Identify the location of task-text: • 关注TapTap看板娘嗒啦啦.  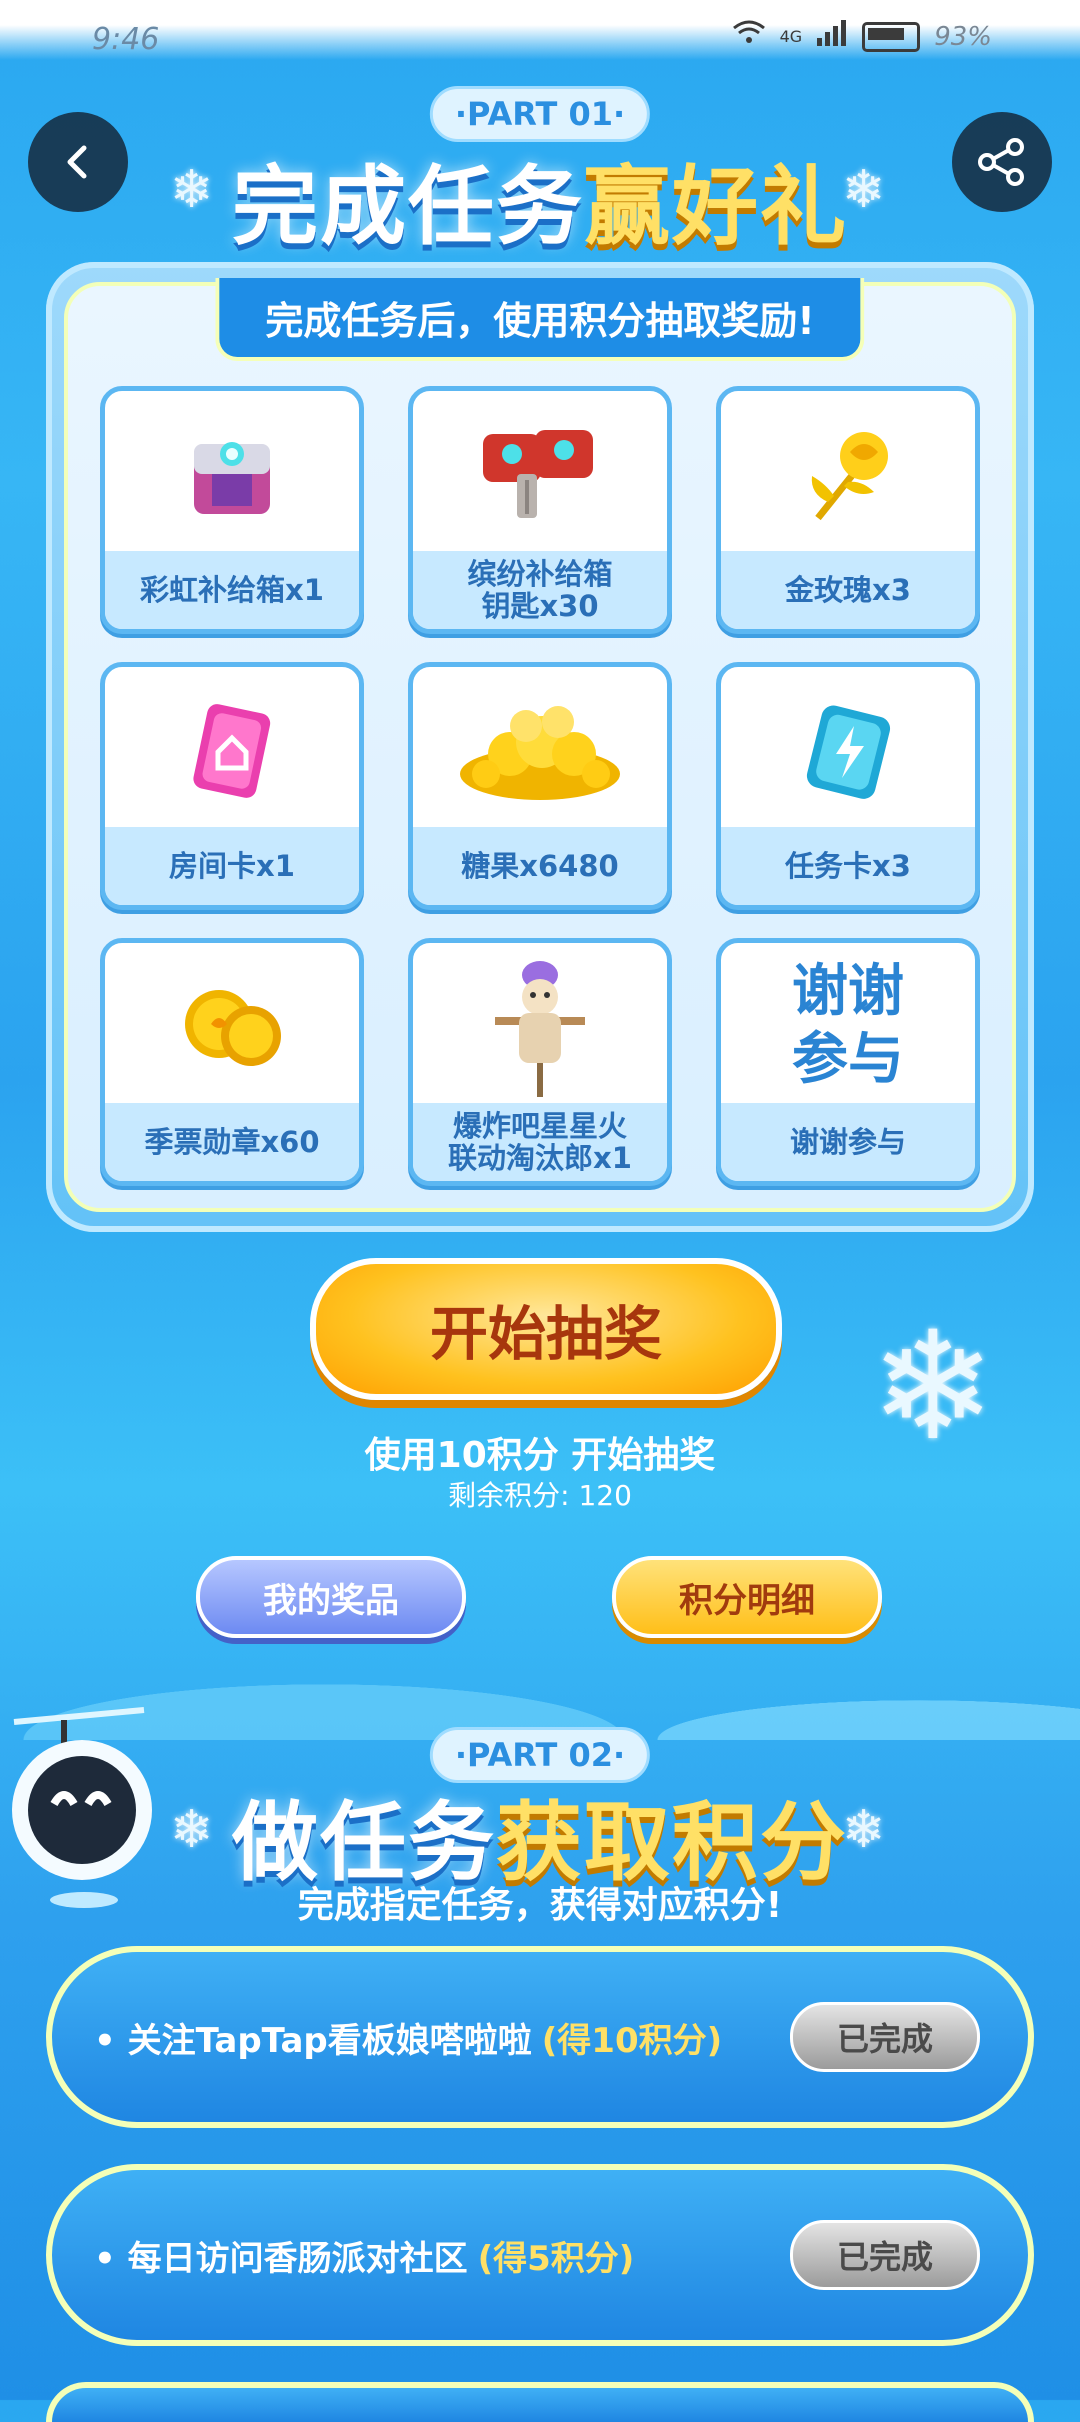
(313, 2040).